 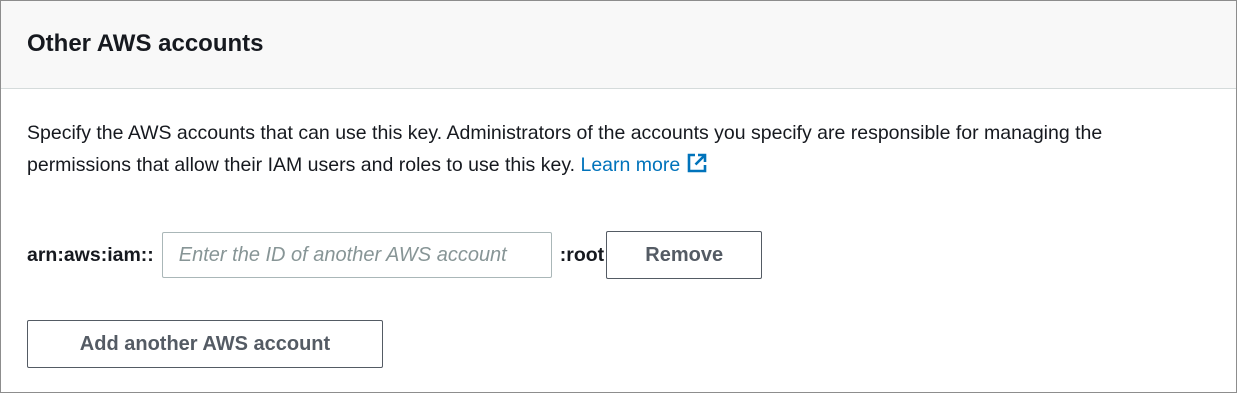 I want to click on account-arn-row: arn:aws:iam:: :root Remove, so click(x=395, y=255).